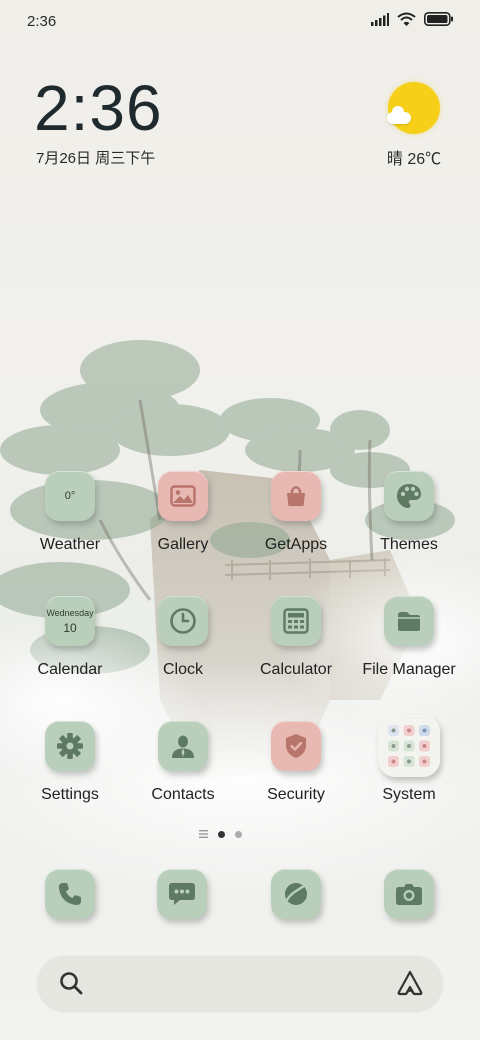  What do you see at coordinates (409, 746) in the screenshot?
I see `folder-grid-icon` at bounding box center [409, 746].